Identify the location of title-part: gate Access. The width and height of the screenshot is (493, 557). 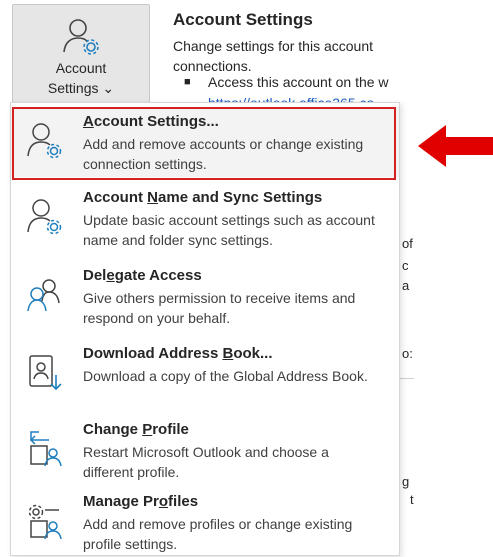
(158, 275).